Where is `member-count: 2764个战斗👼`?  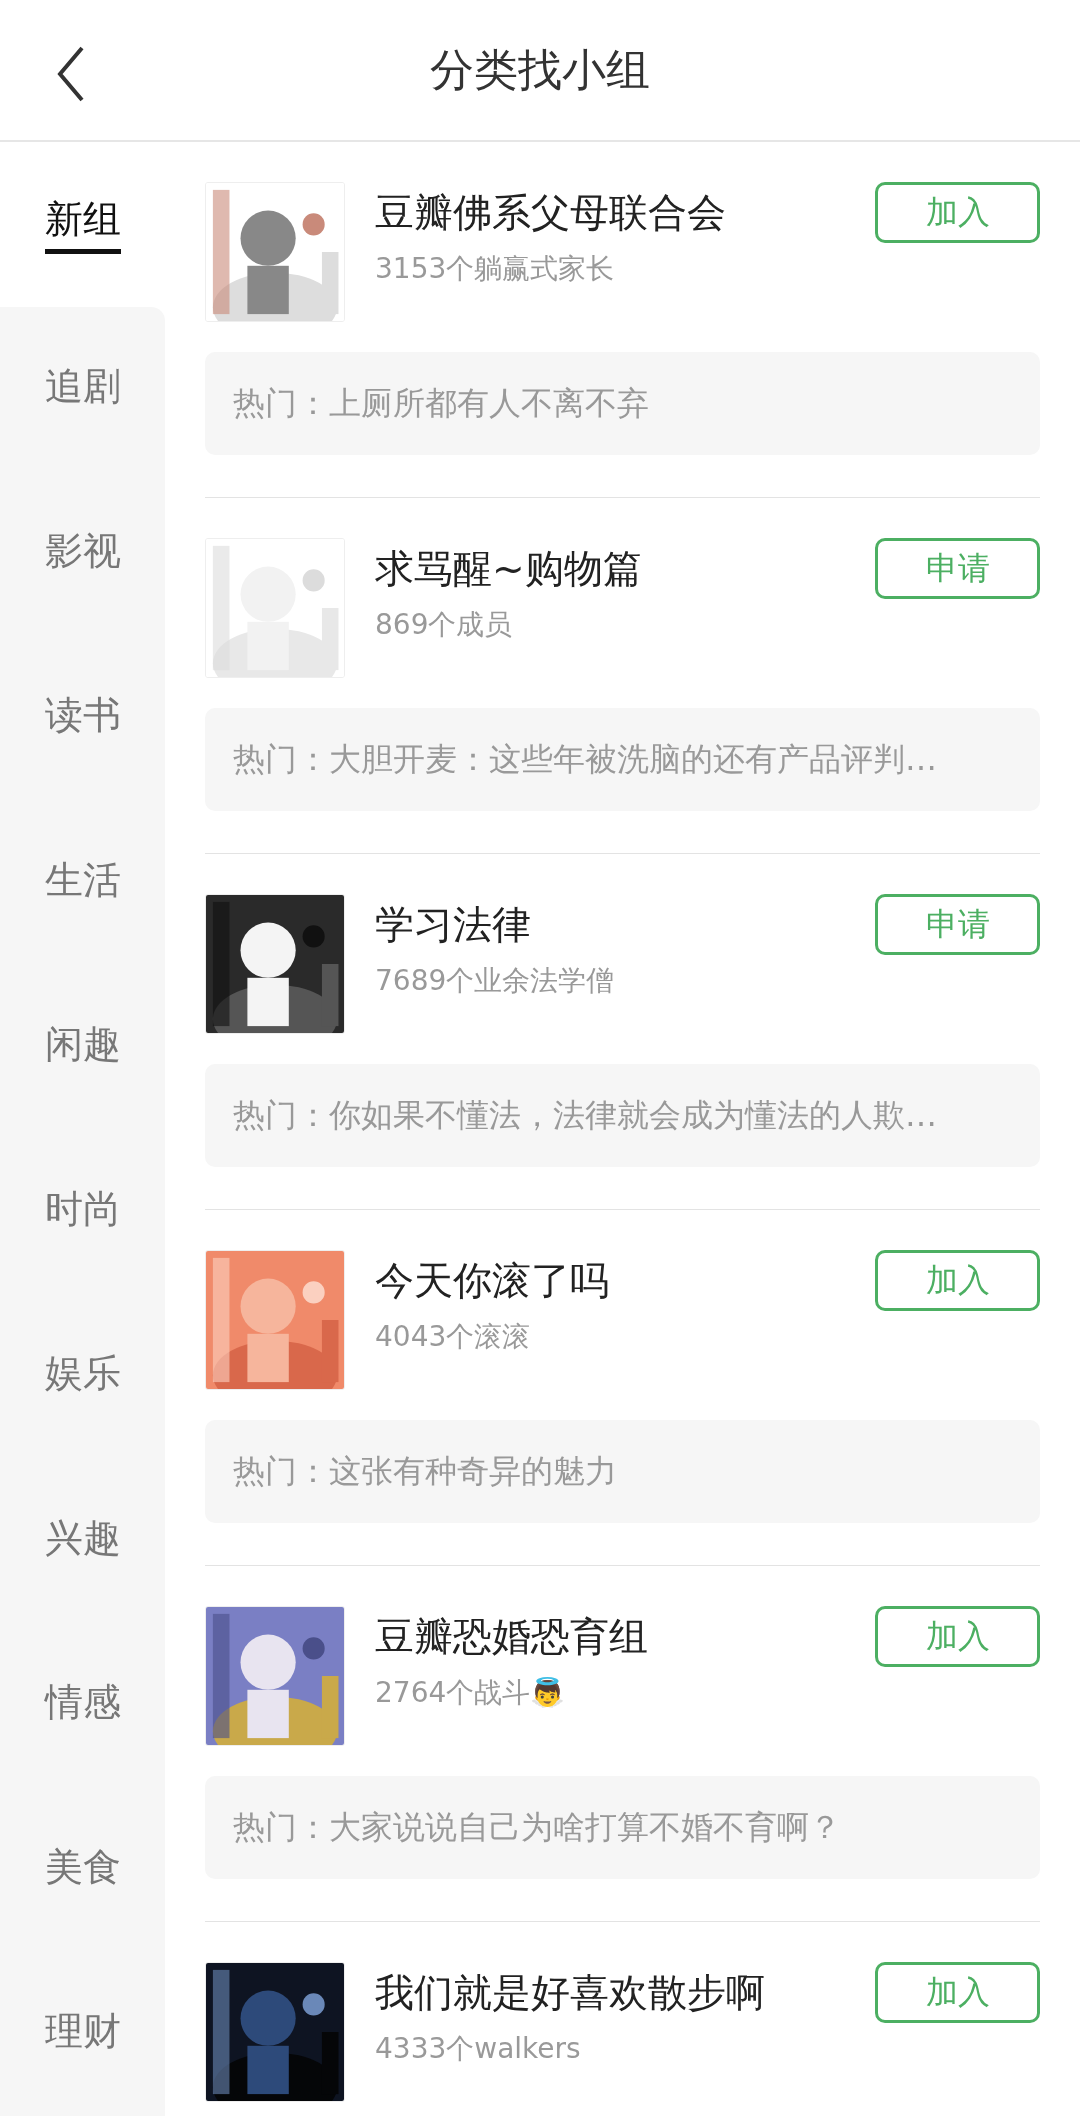 member-count: 2764个战斗👼 is located at coordinates (471, 1693).